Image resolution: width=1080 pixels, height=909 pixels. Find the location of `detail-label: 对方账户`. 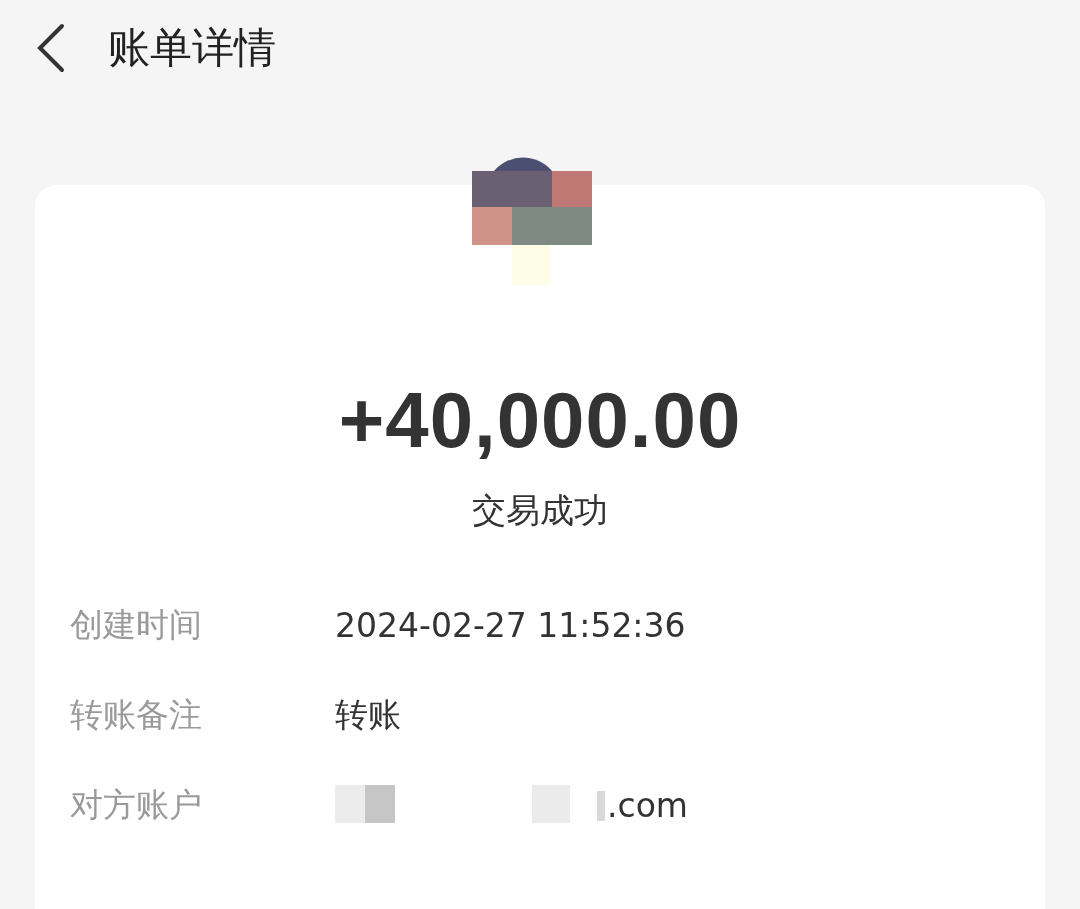

detail-label: 对方账户 is located at coordinates (136, 804).